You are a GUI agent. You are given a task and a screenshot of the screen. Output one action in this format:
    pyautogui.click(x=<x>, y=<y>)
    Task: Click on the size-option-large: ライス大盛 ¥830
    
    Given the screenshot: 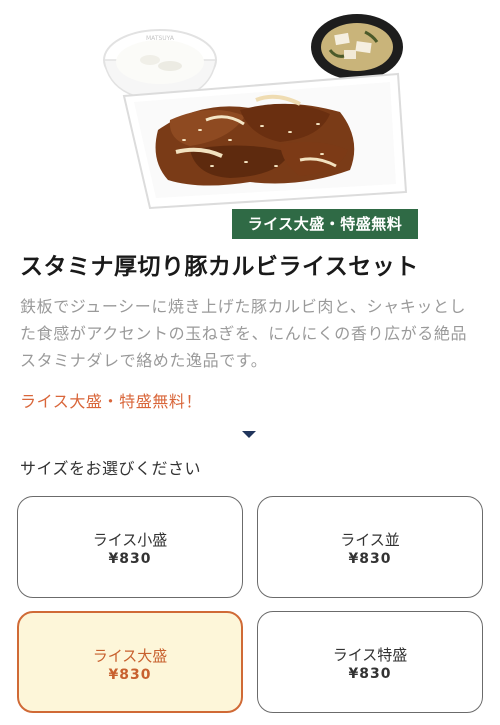 What is the action you would take?
    pyautogui.click(x=130, y=662)
    